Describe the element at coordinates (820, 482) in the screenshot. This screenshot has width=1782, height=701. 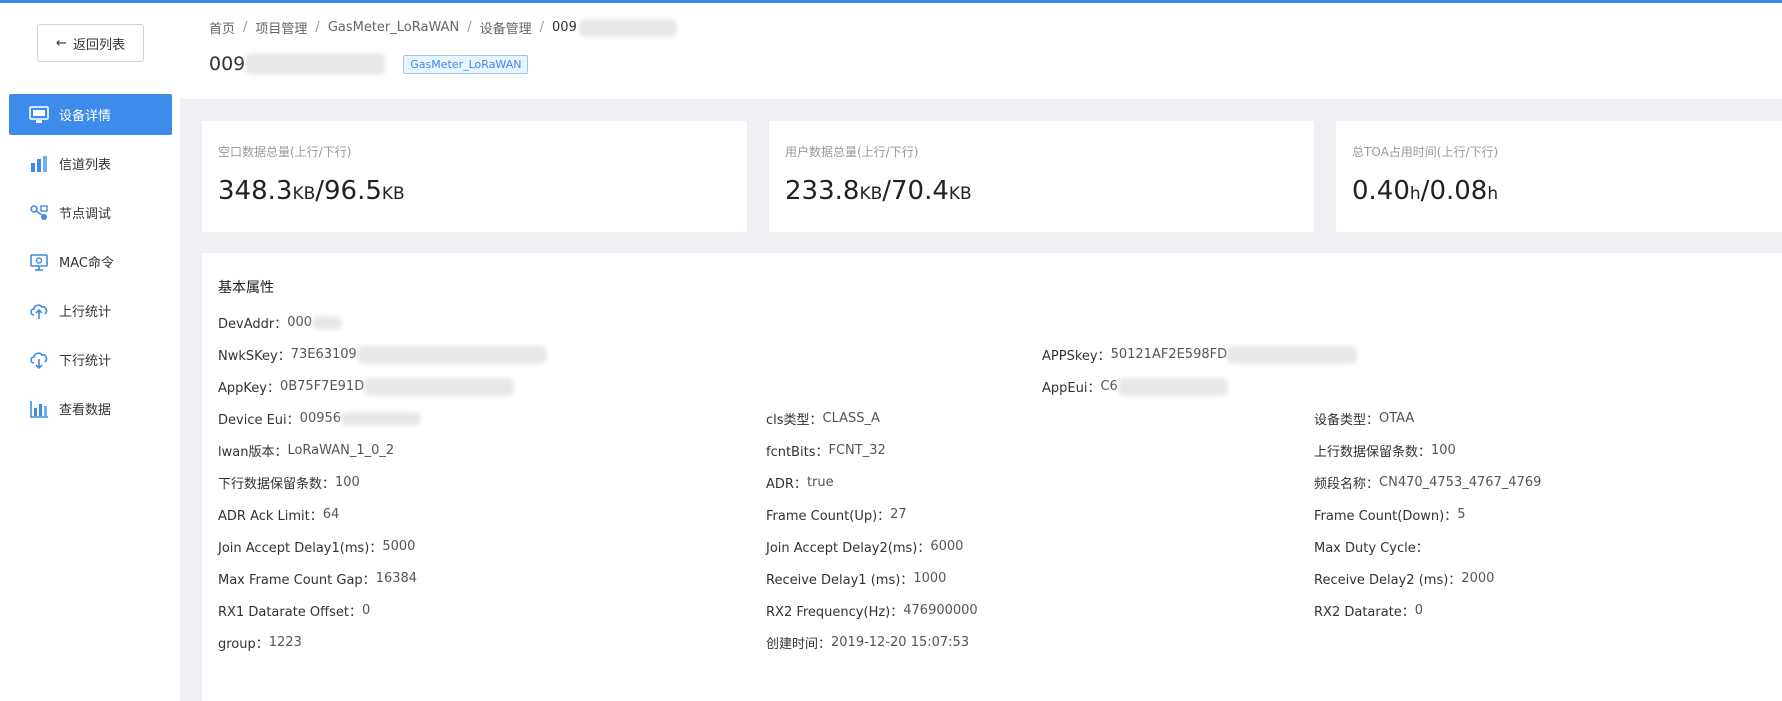
I see `prop-value: true` at that location.